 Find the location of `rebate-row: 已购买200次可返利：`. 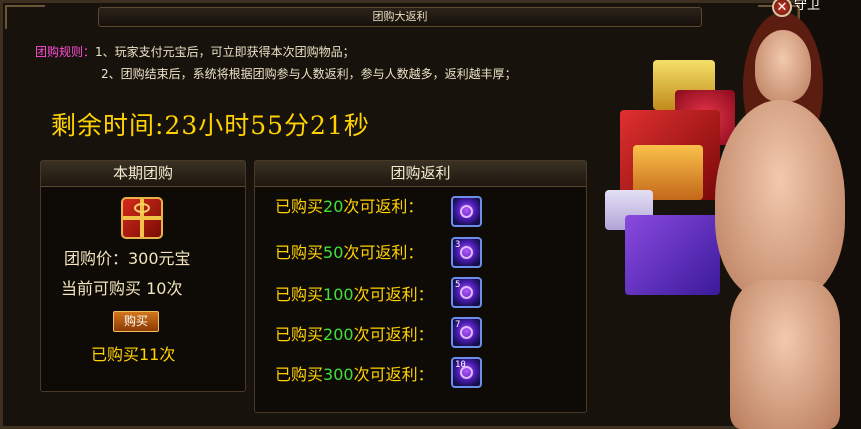

rebate-row: 已购买200次可返利： is located at coordinates (354, 335).